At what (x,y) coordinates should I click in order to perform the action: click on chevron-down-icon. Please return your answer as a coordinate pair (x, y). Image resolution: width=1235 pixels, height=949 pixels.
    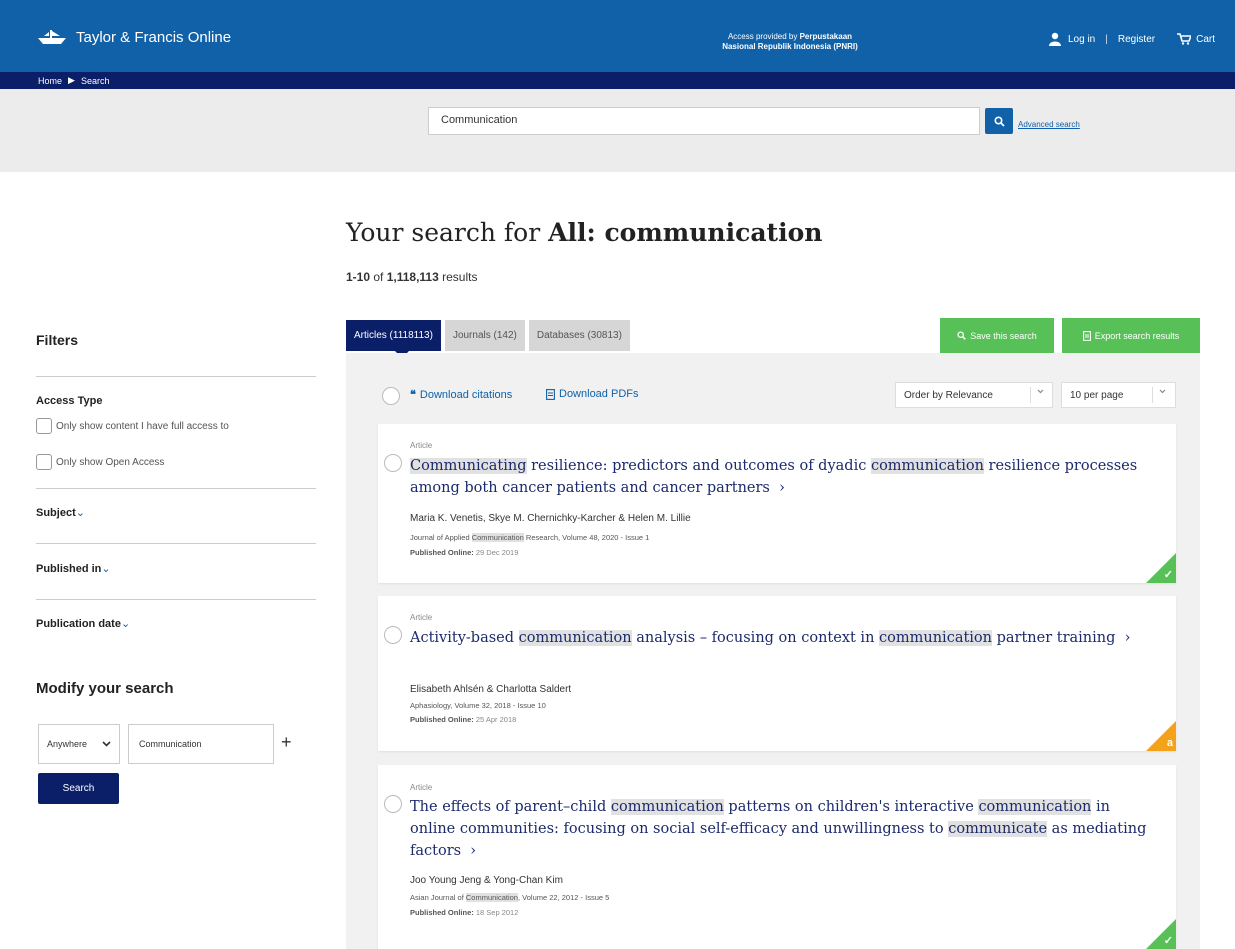
    Looking at the image, I should click on (1162, 391).